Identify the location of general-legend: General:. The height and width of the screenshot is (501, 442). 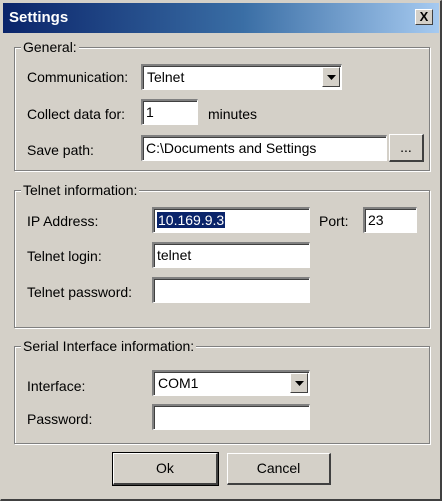
(50, 47).